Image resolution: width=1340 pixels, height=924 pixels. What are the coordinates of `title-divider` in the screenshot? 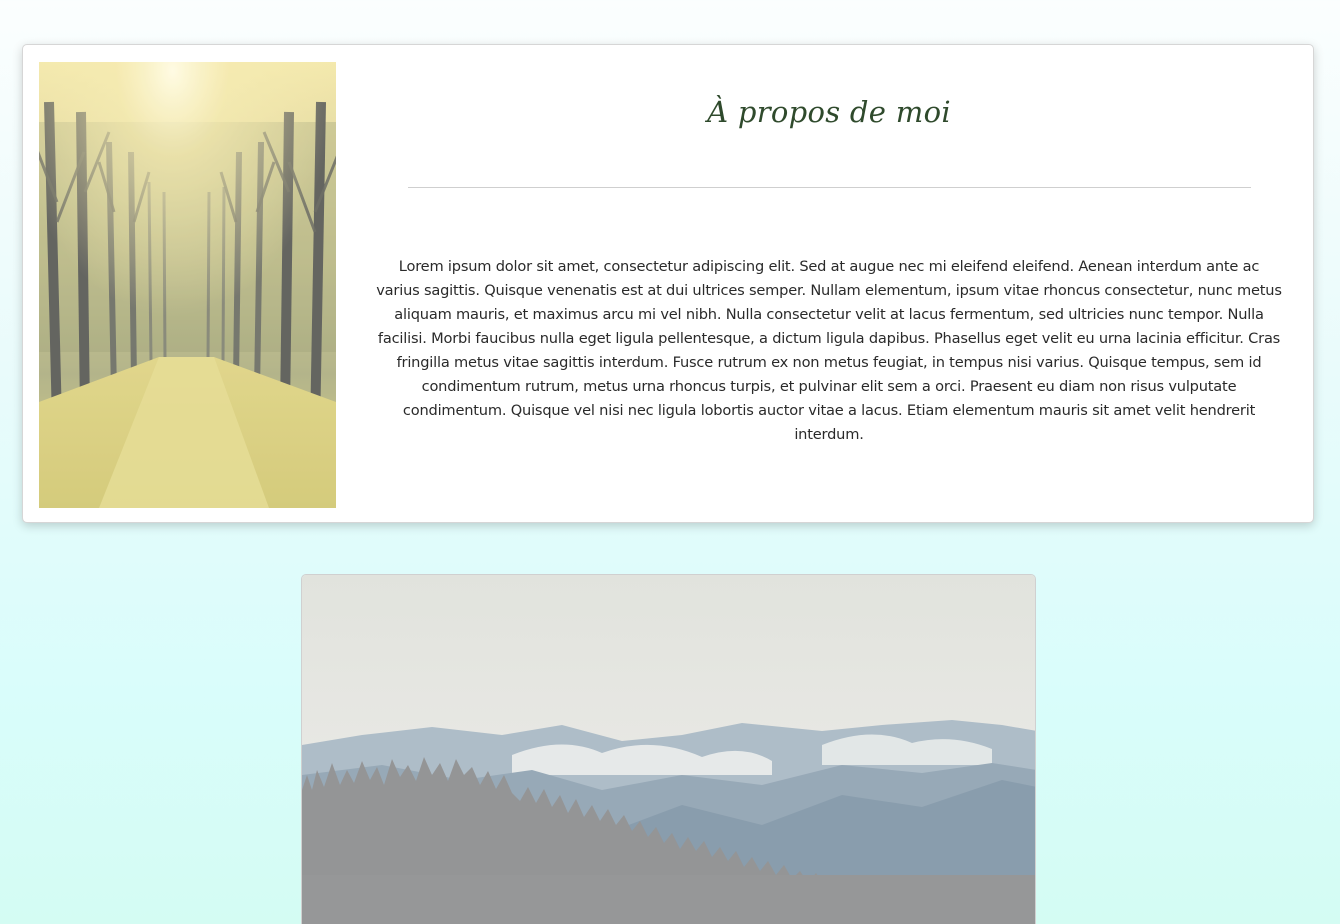 It's located at (829, 187).